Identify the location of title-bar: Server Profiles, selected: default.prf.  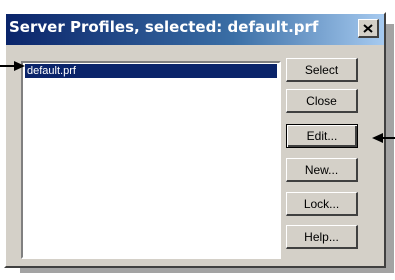
(195, 29).